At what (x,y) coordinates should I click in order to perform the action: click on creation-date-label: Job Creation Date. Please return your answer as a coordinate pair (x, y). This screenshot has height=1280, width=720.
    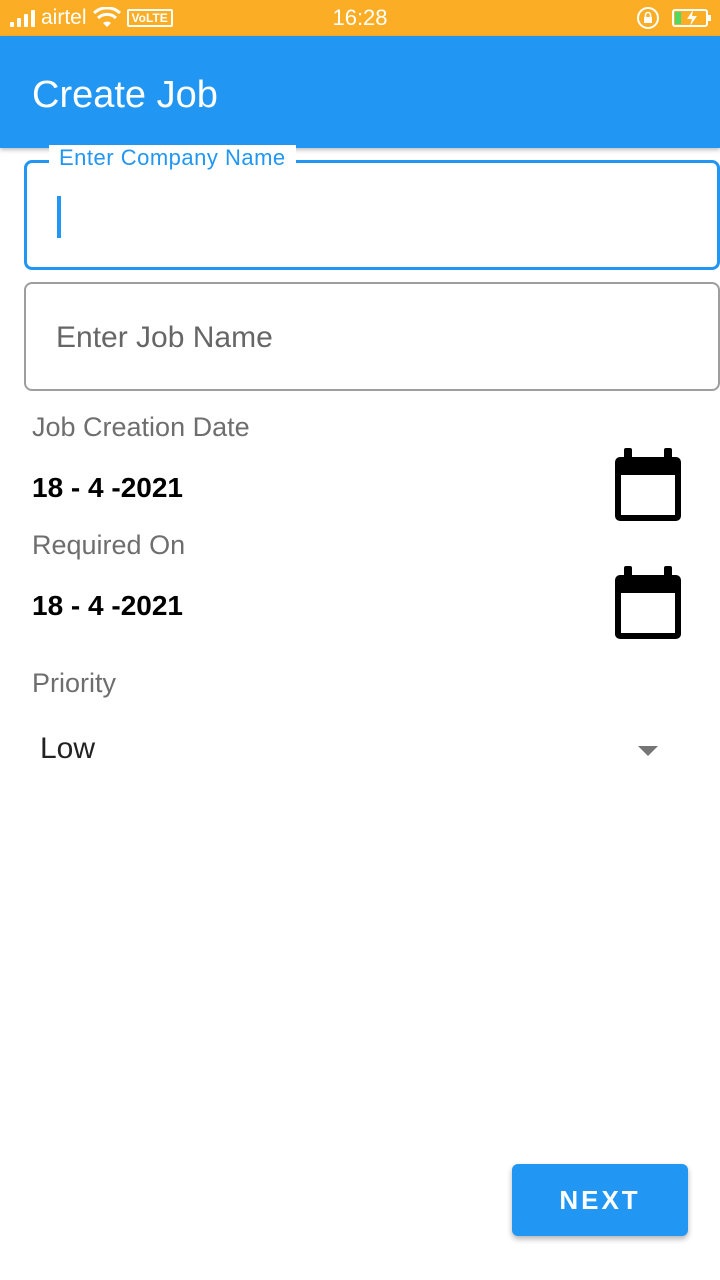
    Looking at the image, I should click on (141, 427).